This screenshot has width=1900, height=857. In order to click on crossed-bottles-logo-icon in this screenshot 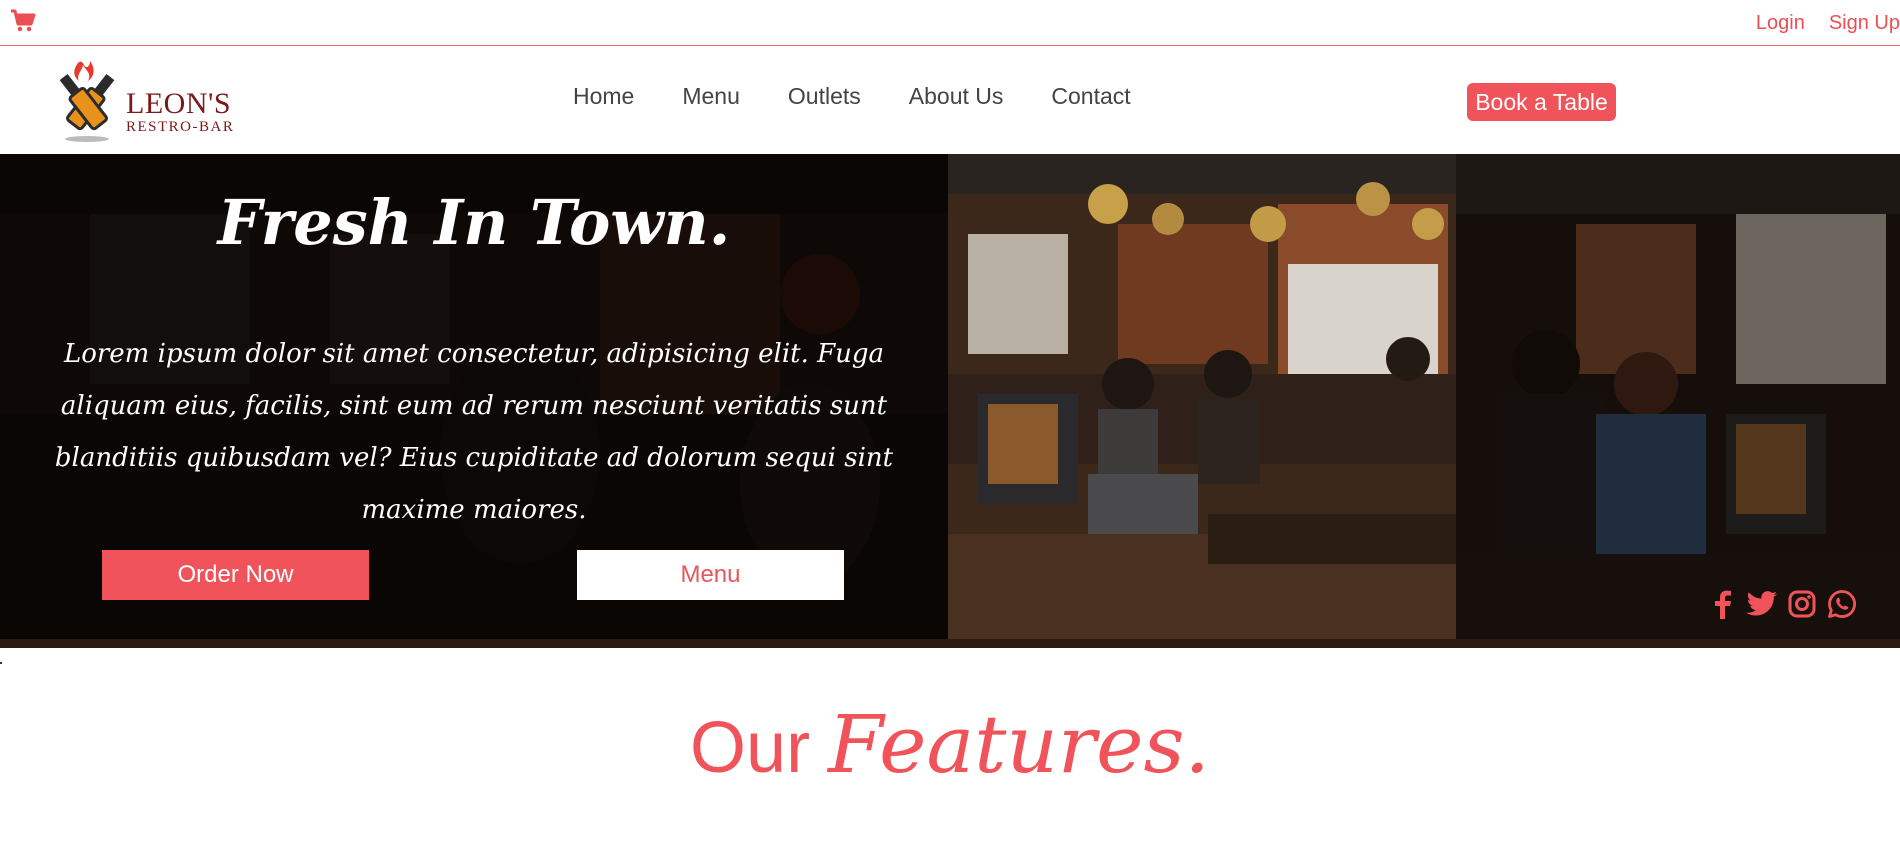, I will do `click(87, 101)`.